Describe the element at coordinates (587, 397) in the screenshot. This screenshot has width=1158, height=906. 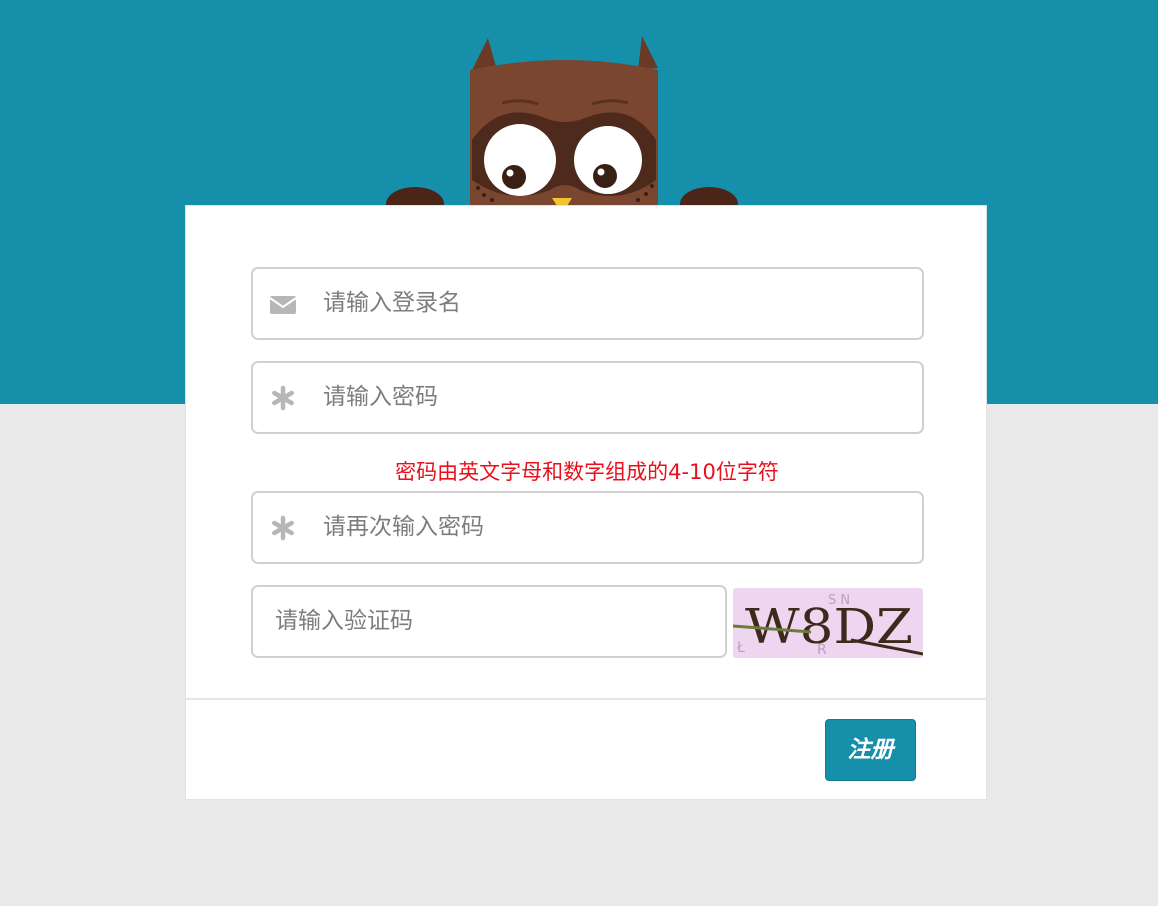
I see `password-field: 请输入密码` at that location.